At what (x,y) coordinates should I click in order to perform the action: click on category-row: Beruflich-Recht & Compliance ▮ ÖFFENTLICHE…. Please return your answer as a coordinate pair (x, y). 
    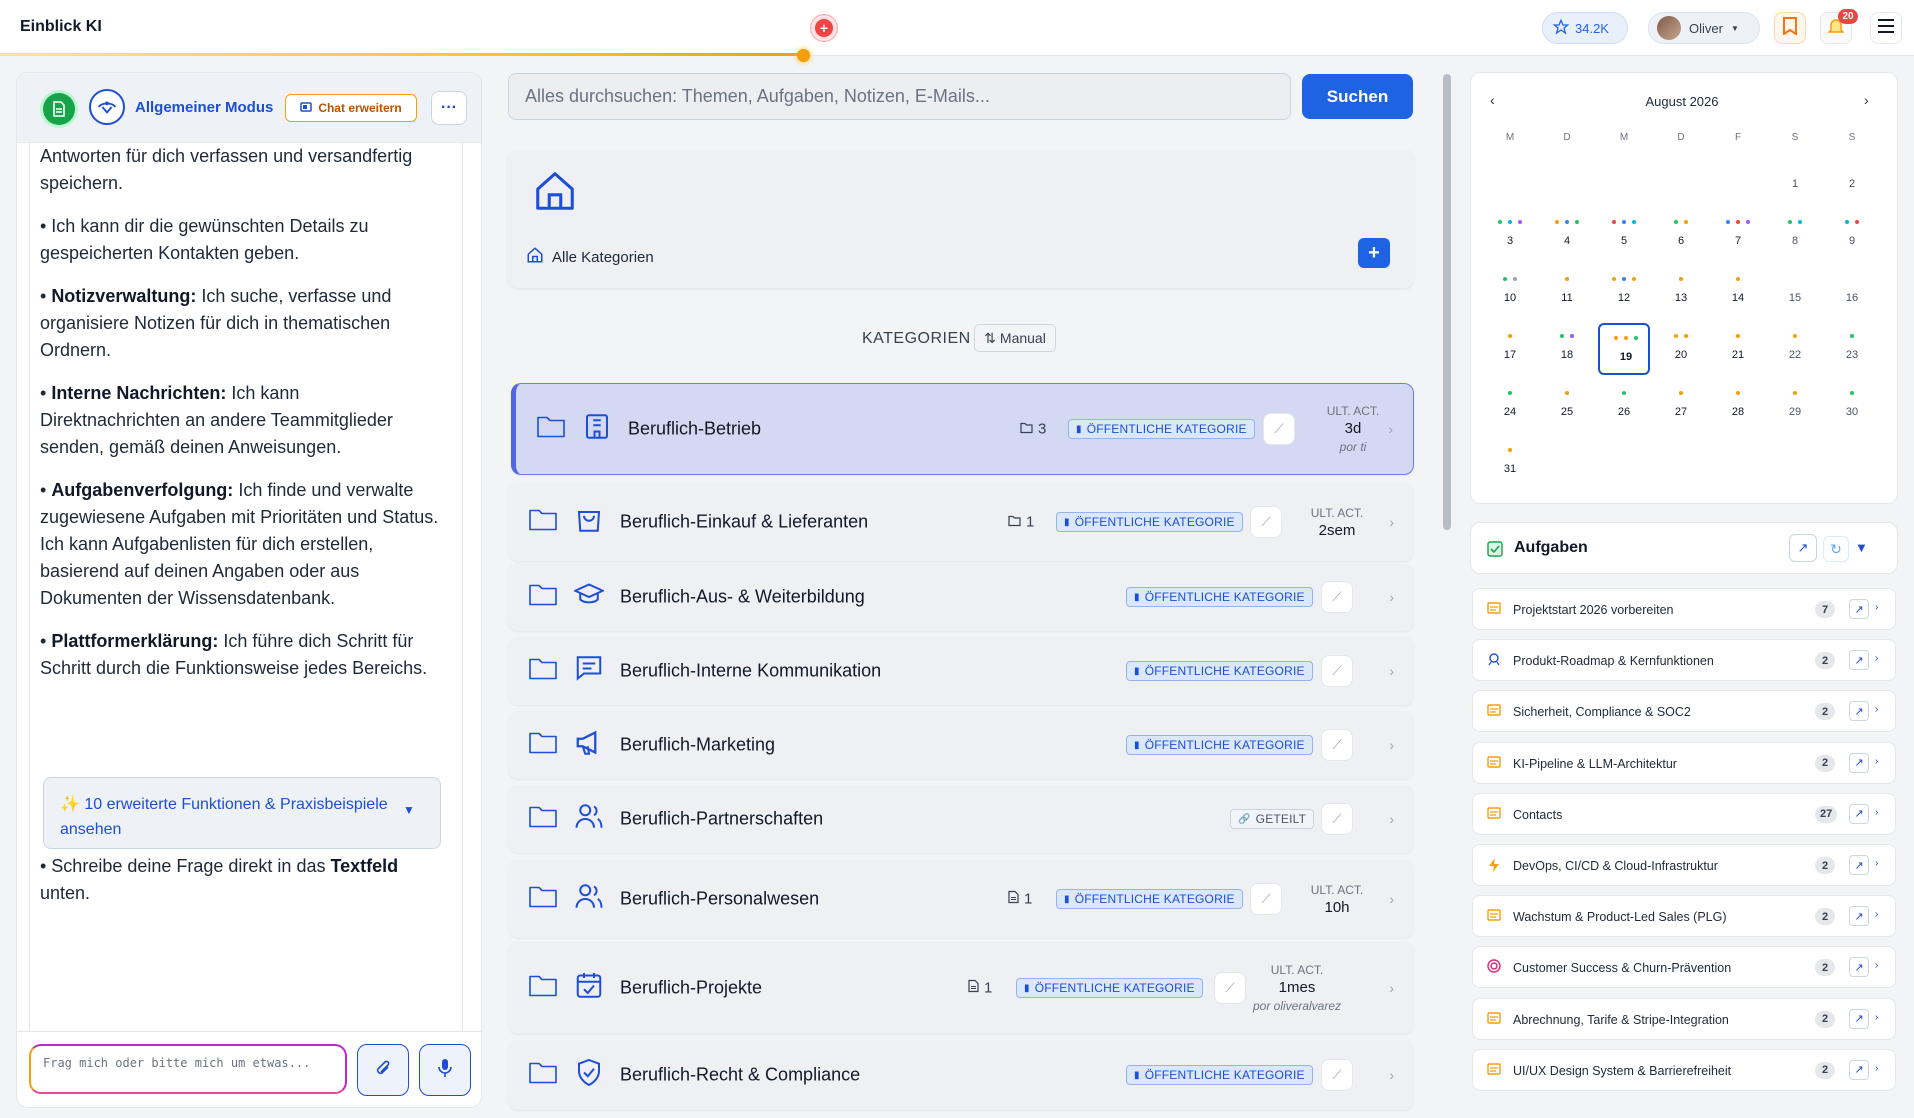
    Looking at the image, I should click on (961, 1075).